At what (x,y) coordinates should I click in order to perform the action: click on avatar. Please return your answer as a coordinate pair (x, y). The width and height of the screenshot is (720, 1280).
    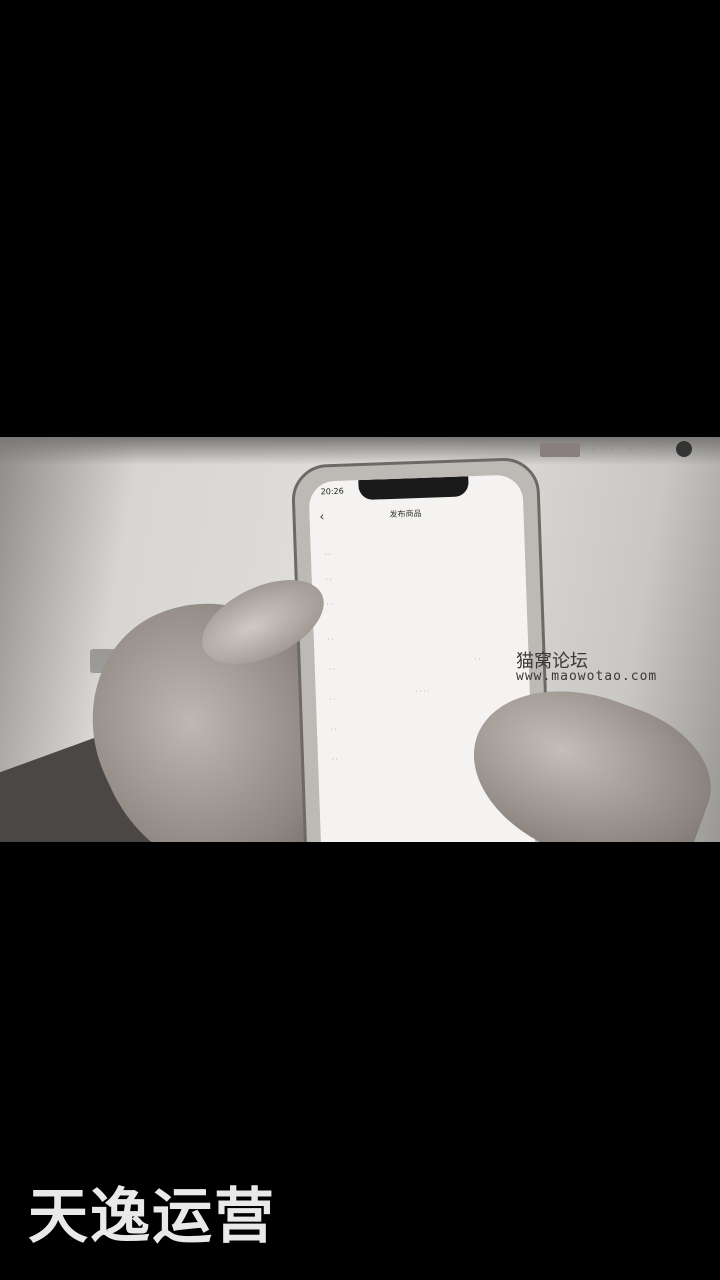
    Looking at the image, I should click on (684, 449).